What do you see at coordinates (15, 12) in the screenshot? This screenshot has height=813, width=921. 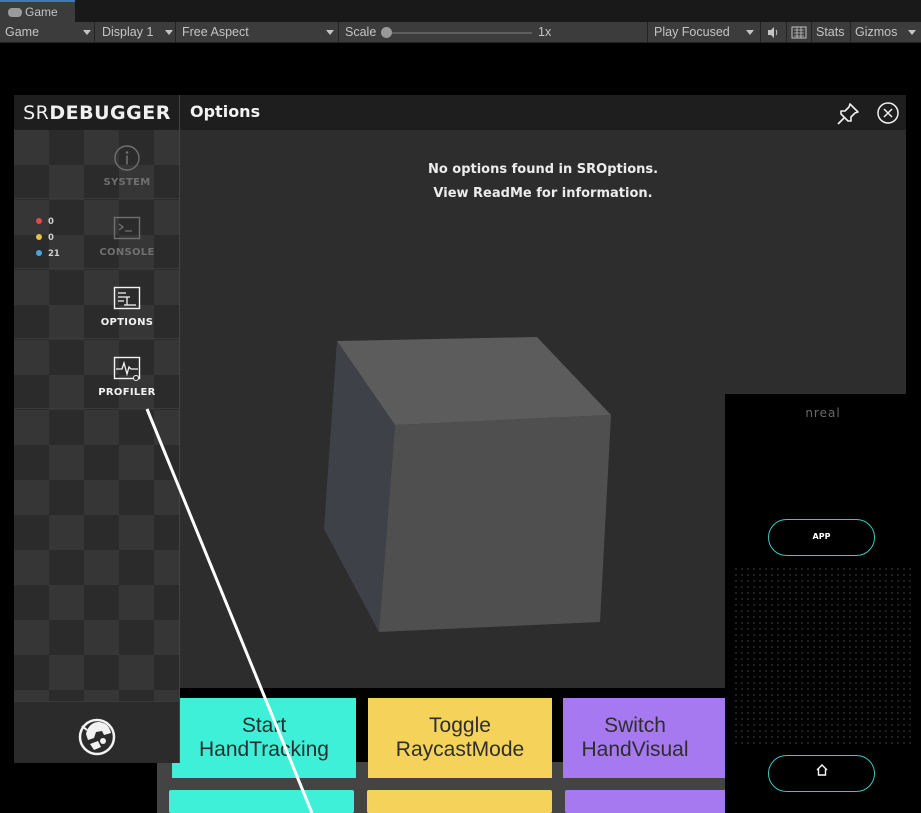 I see `gamepad-icon` at bounding box center [15, 12].